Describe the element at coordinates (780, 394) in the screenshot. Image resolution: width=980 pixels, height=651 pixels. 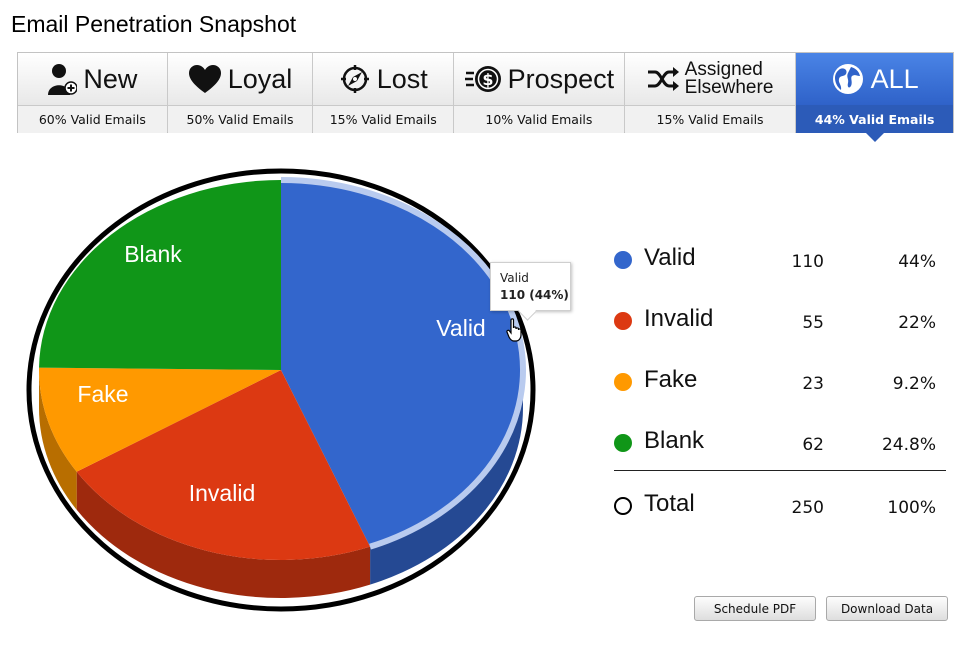
I see `legend-row-fake: Fake 23 9.2%` at that location.